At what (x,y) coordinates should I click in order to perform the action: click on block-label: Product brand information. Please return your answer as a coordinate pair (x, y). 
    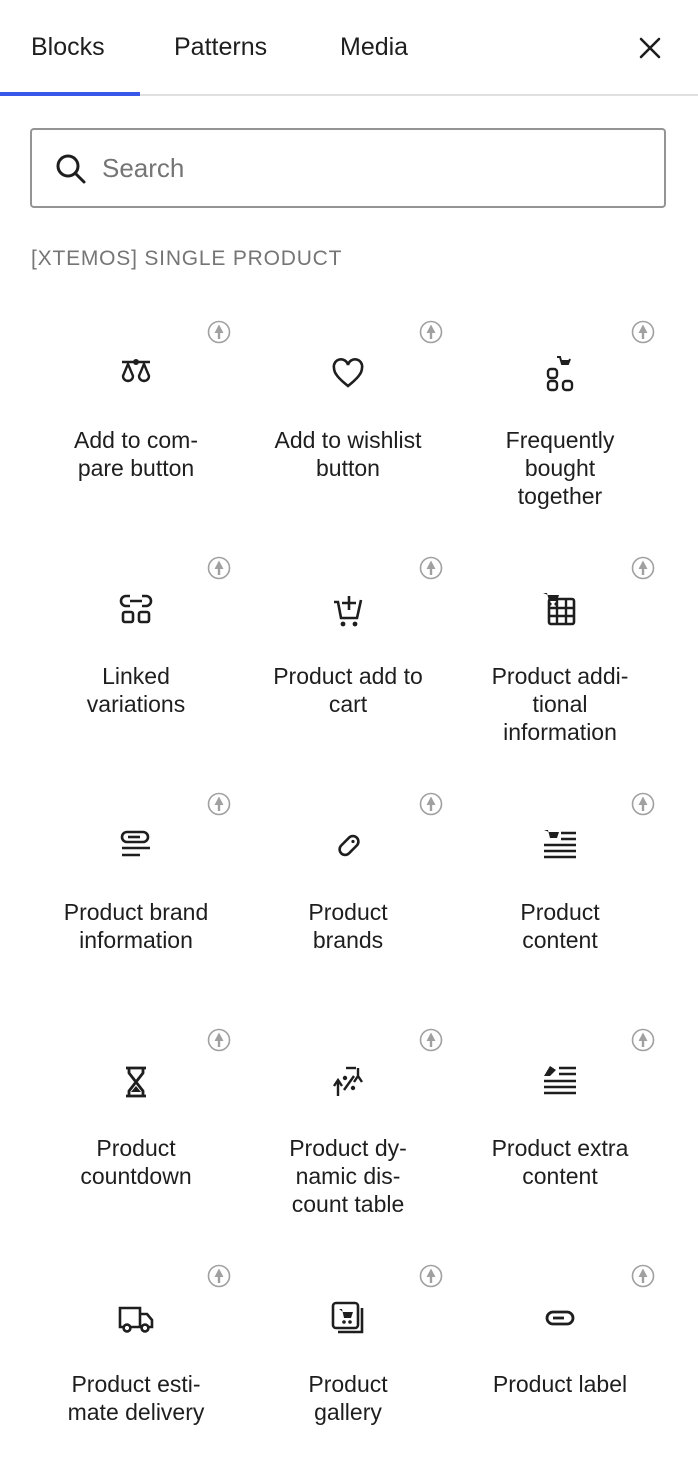
    Looking at the image, I should click on (136, 926).